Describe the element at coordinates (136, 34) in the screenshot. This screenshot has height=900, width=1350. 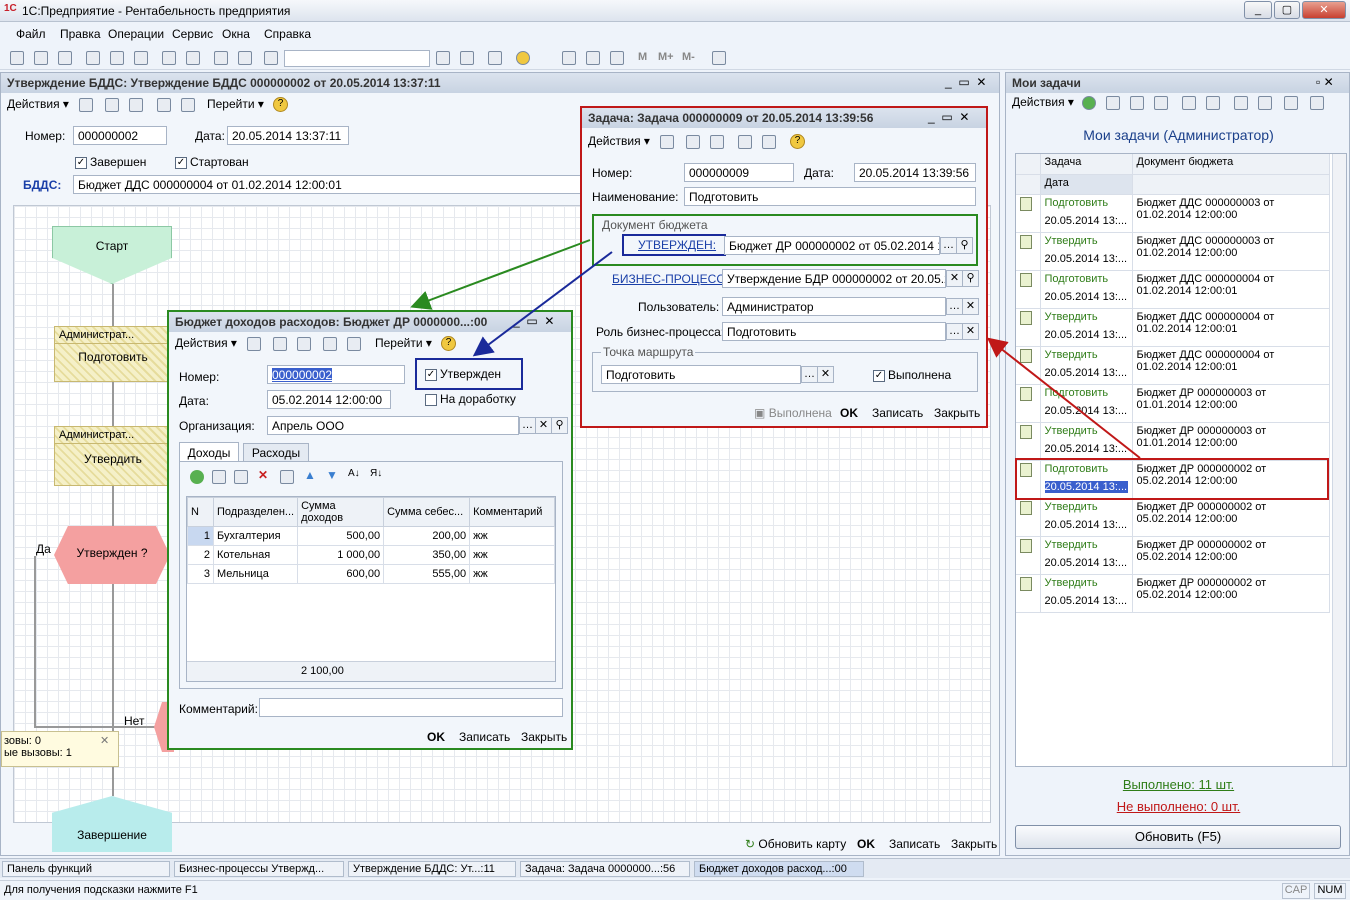
I see `menu-operations: Операции` at that location.